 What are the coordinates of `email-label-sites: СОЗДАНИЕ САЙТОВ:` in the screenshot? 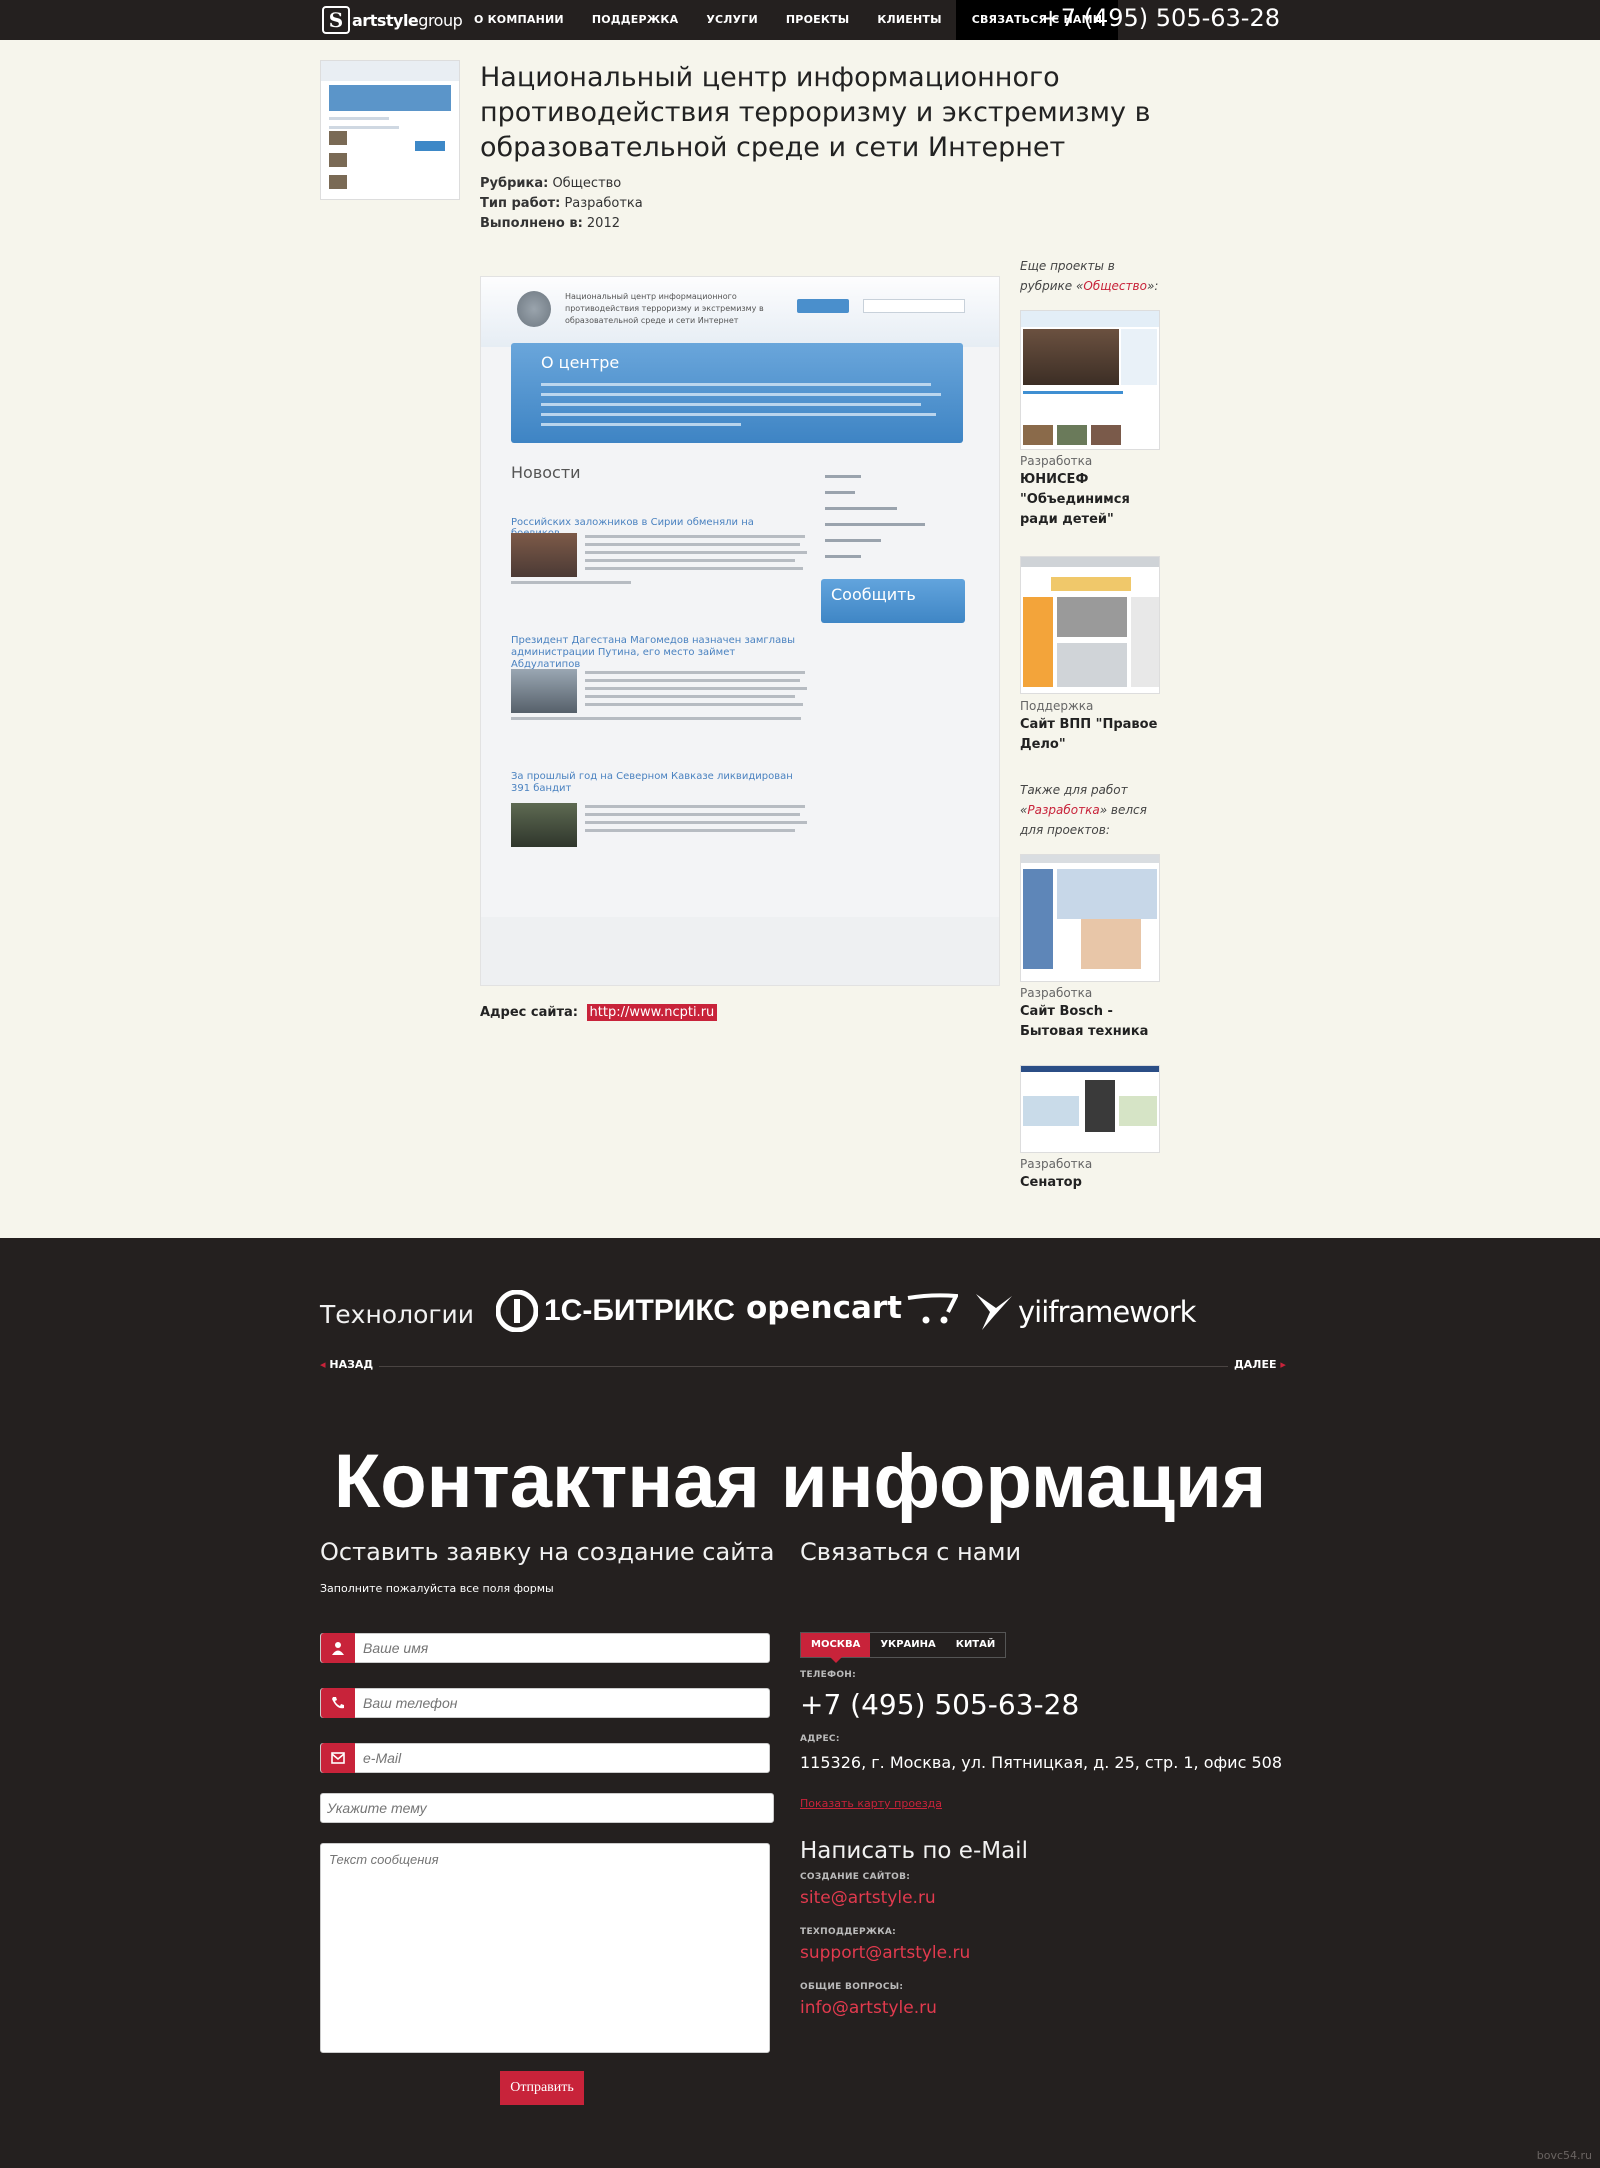 It's located at (855, 1877).